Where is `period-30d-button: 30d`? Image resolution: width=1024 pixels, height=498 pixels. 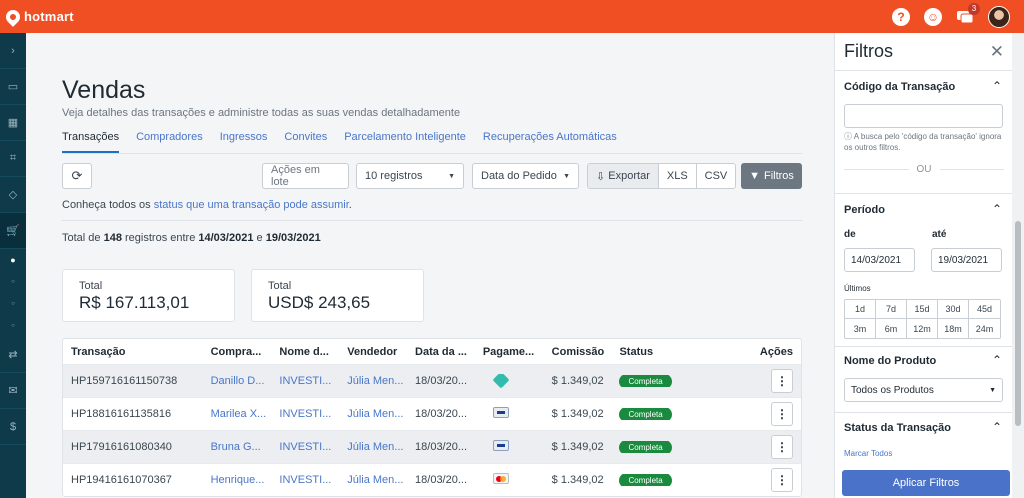
period-30d-button: 30d is located at coordinates (953, 309).